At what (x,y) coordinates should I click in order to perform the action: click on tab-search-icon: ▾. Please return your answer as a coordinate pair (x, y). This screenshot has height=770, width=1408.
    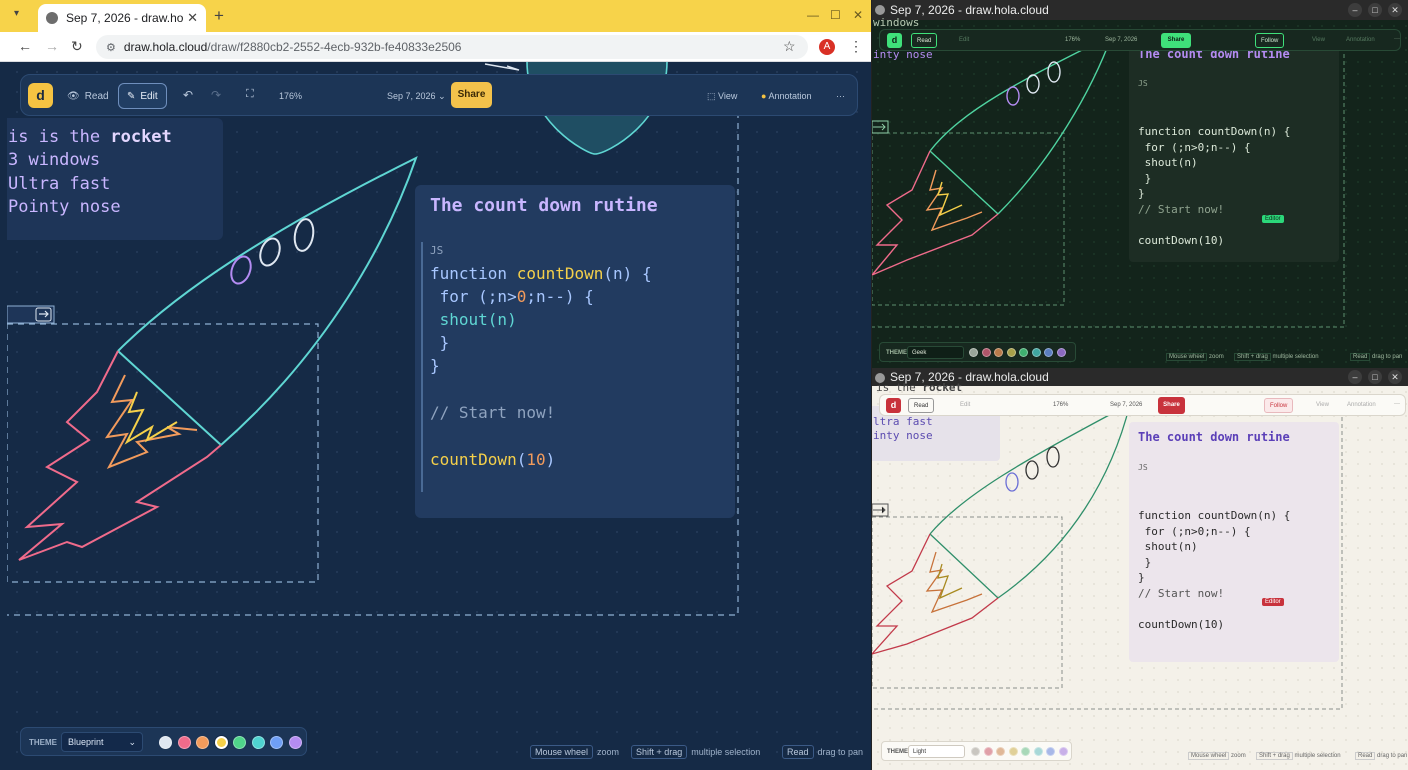
    Looking at the image, I should click on (16, 13).